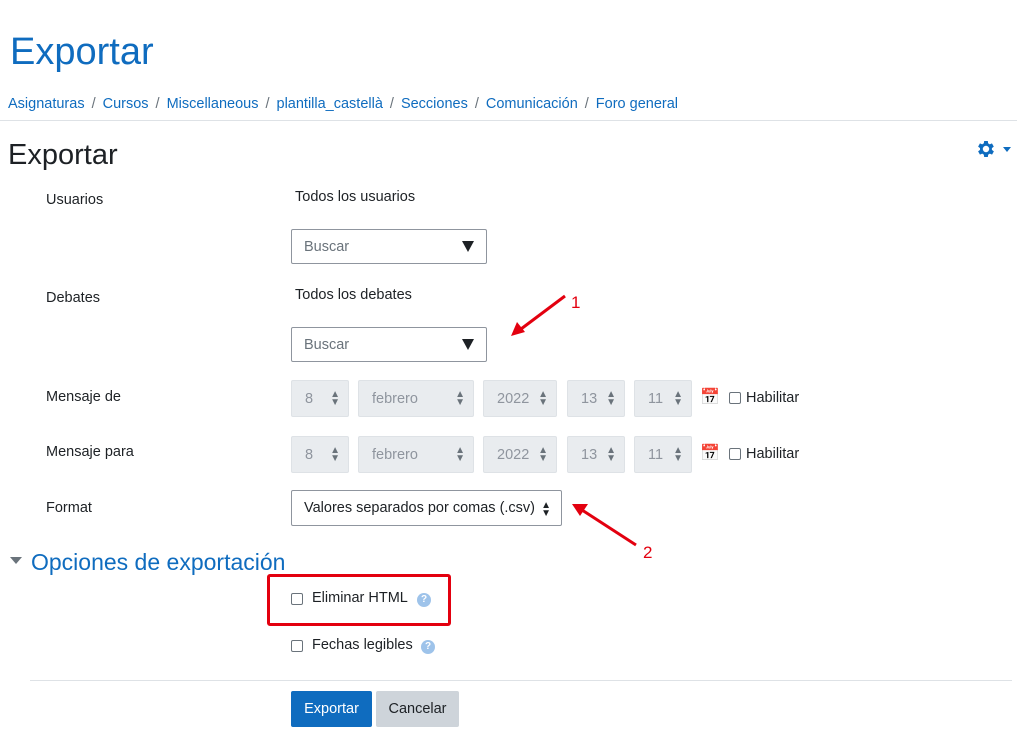 This screenshot has height=729, width=1017. I want to click on users-search-placeholder: Buscar, so click(327, 247).